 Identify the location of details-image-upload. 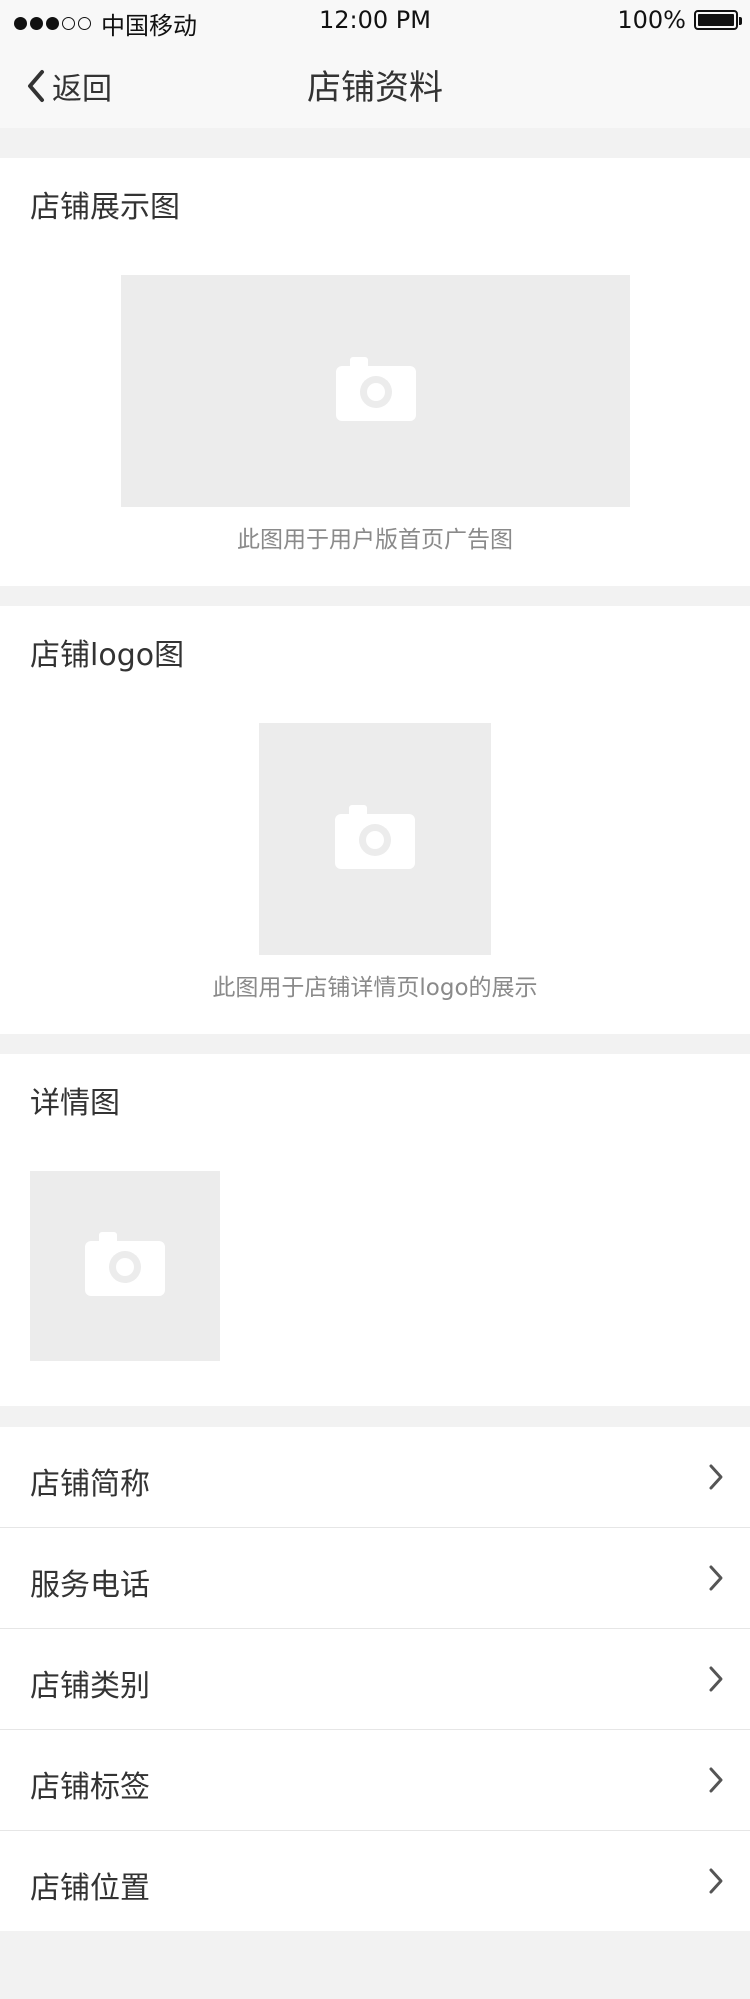
(125, 1266).